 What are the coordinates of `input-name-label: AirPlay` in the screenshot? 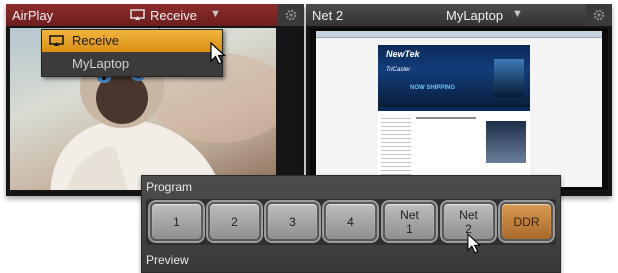 It's located at (33, 15).